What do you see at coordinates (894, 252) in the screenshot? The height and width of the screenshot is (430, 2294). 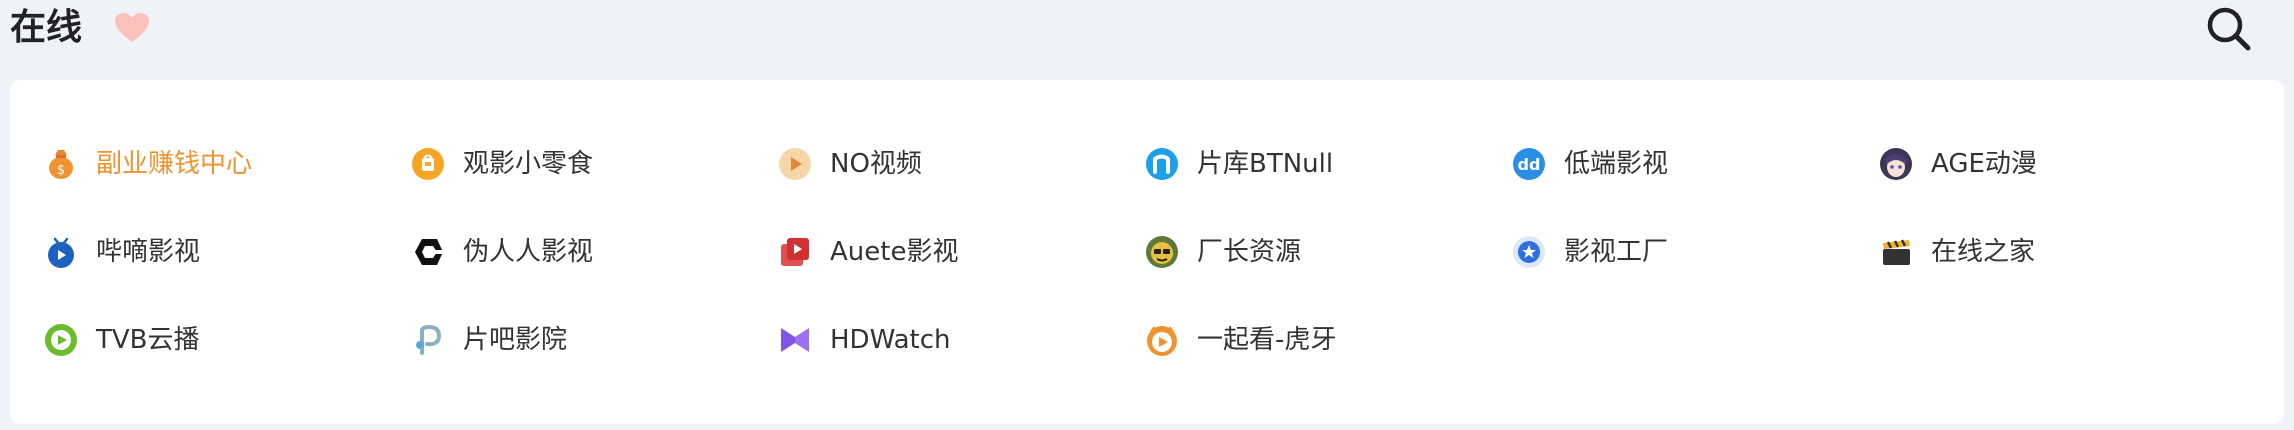 I see `site-label: Auete影视` at bounding box center [894, 252].